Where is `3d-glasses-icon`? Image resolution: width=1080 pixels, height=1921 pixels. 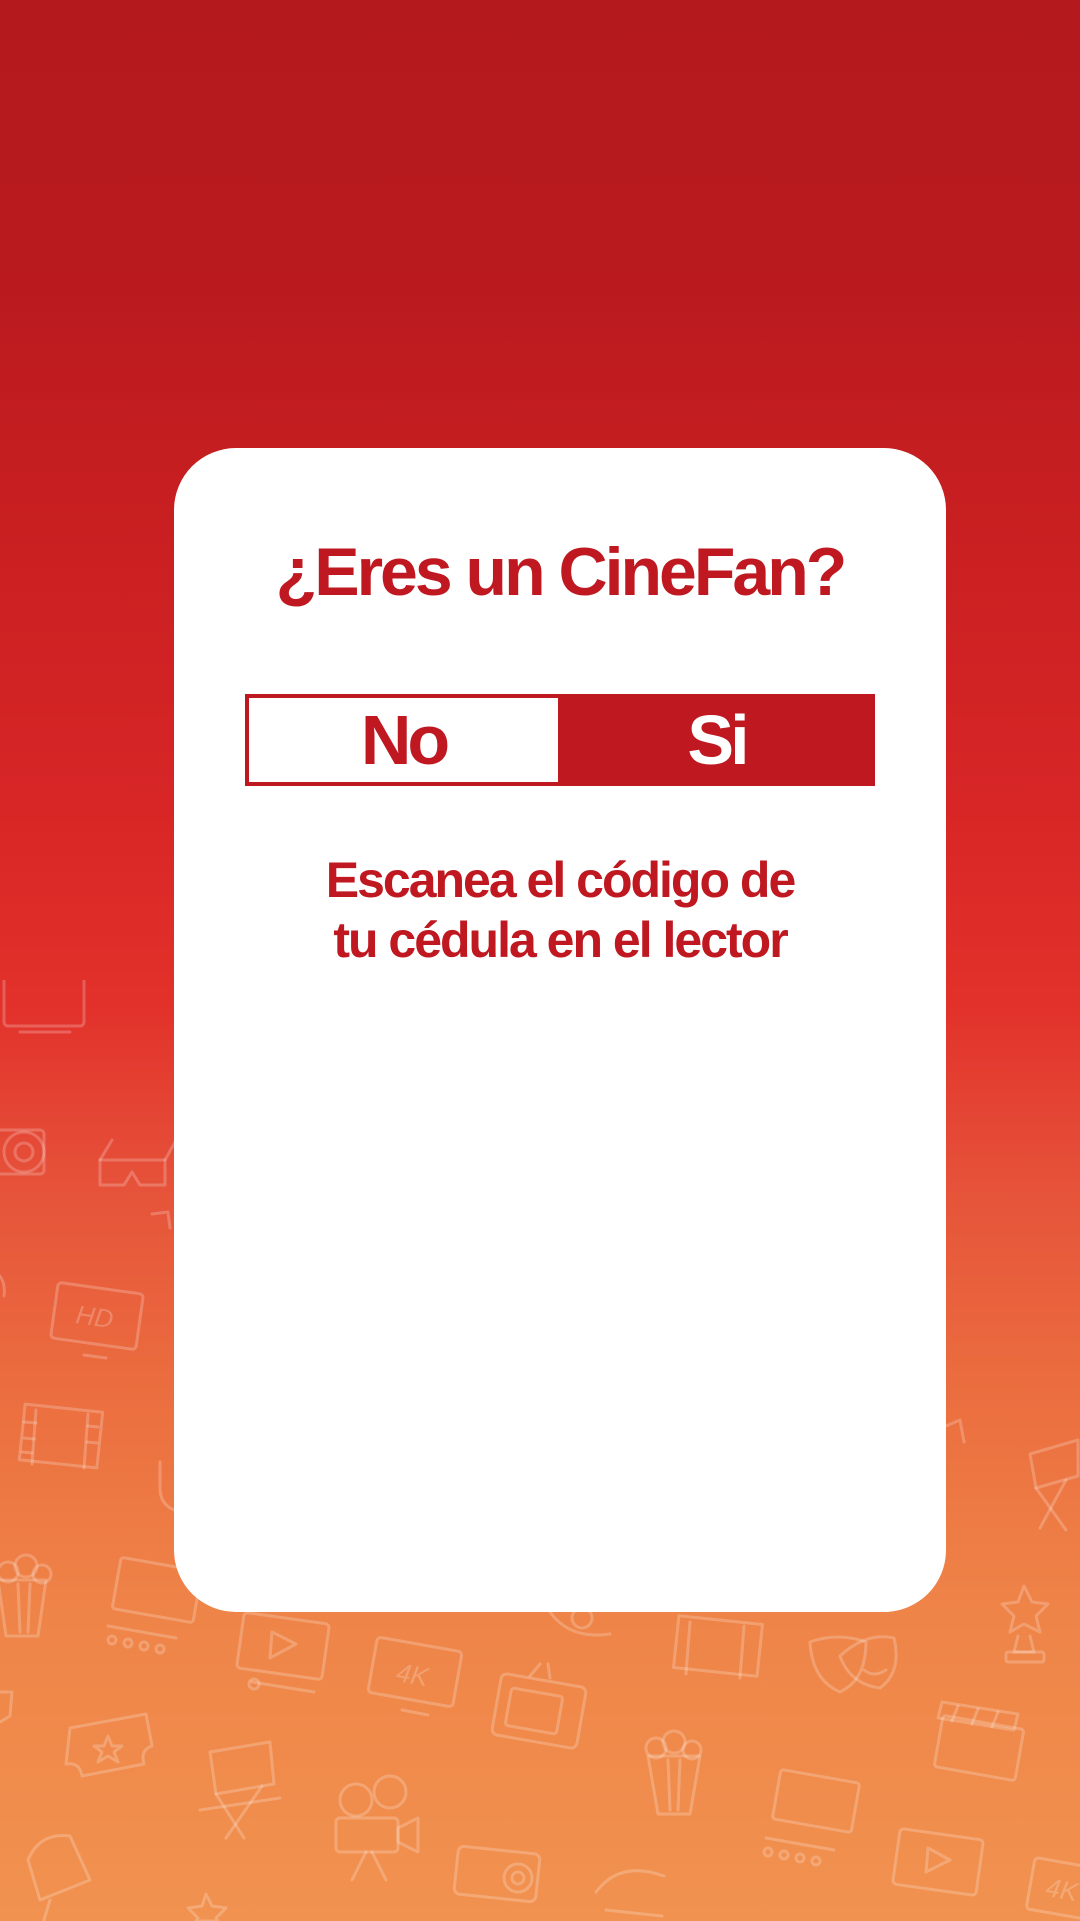
3d-glasses-icon is located at coordinates (137, 1162).